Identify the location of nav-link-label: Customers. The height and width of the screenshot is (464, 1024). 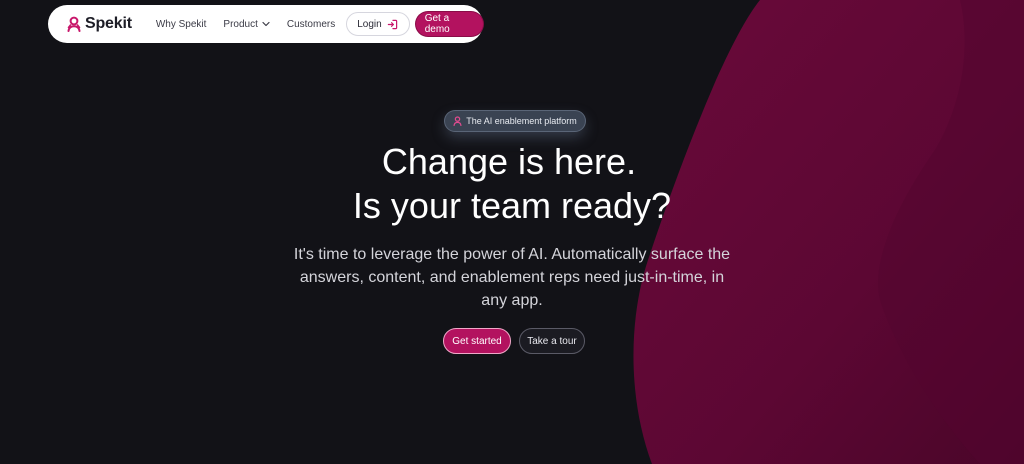
(311, 24).